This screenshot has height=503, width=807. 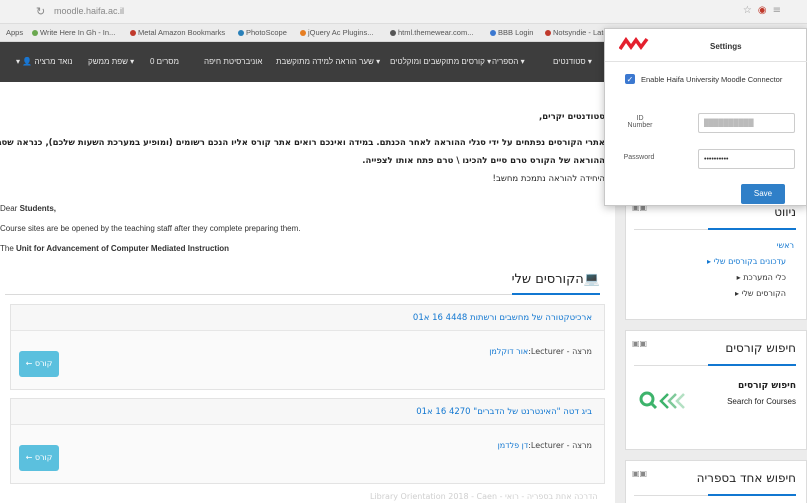 I want to click on id-number-field: ██████████, so click(x=746, y=123).